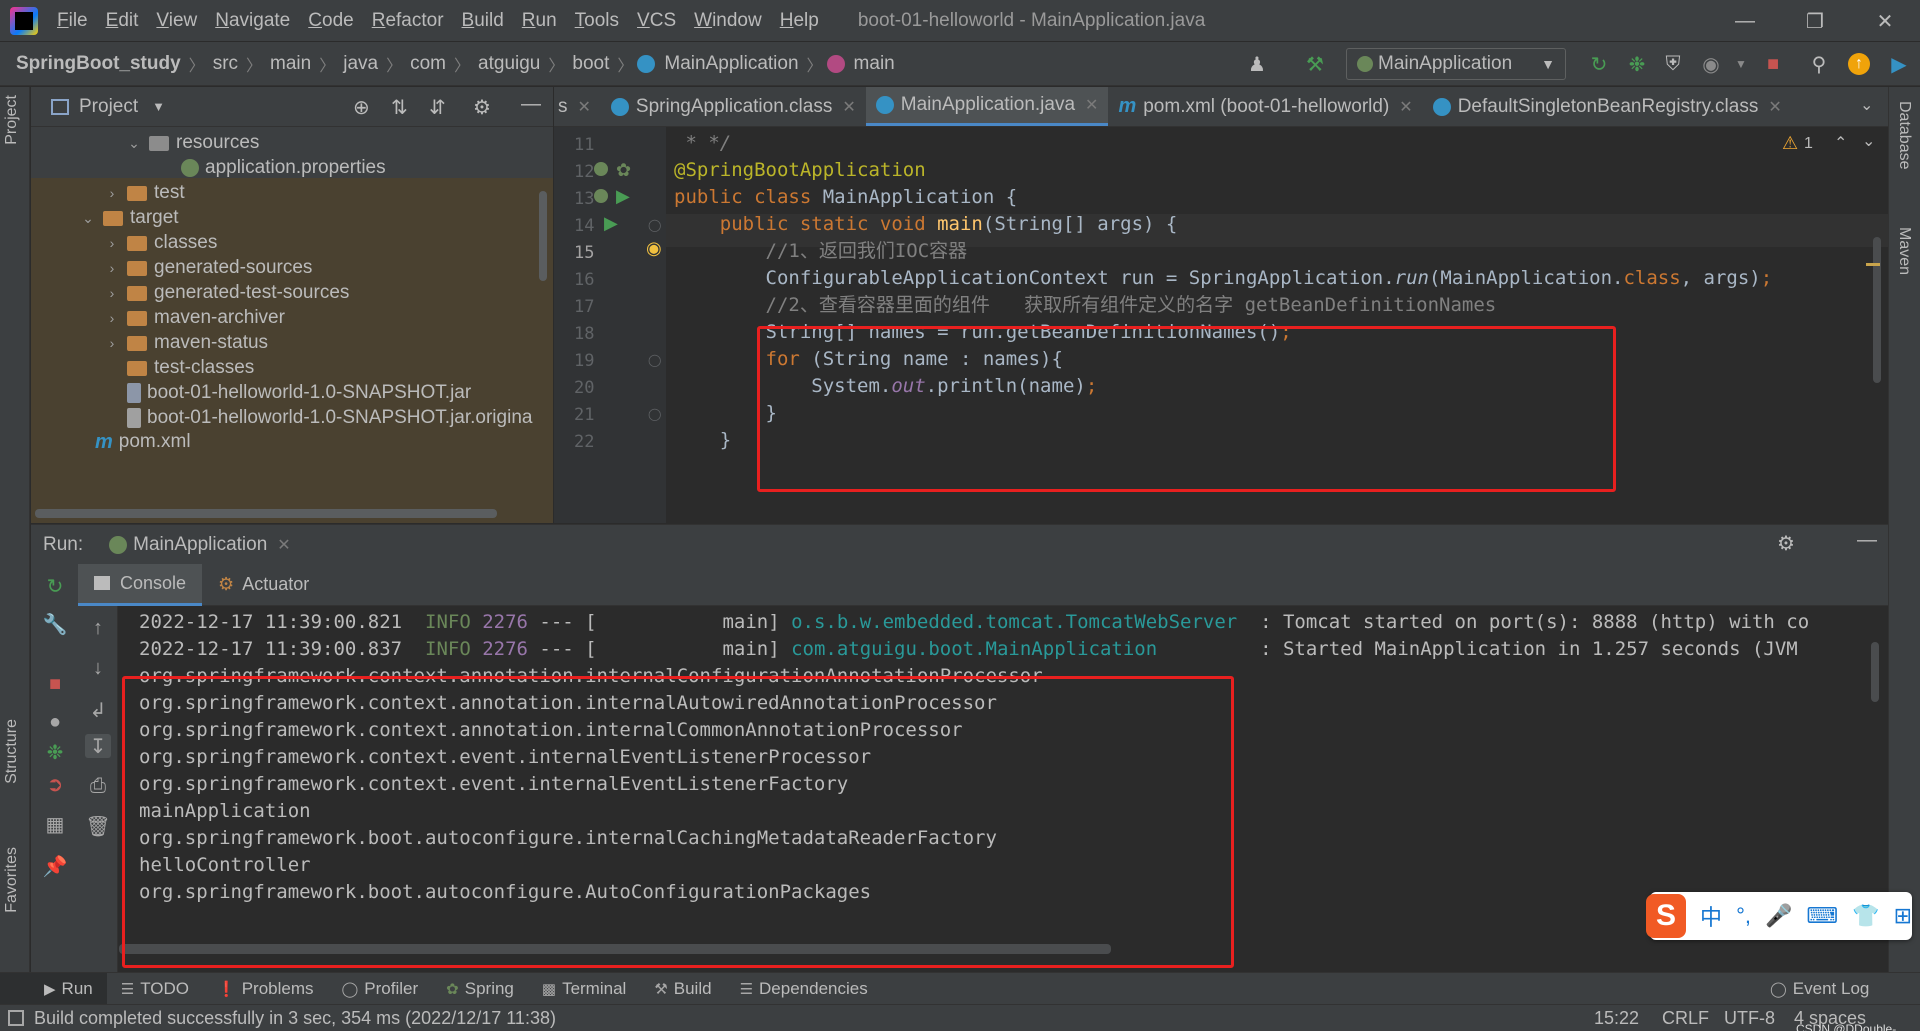 The image size is (1920, 1031). I want to click on microphone-icon: 🎤, so click(1778, 916).